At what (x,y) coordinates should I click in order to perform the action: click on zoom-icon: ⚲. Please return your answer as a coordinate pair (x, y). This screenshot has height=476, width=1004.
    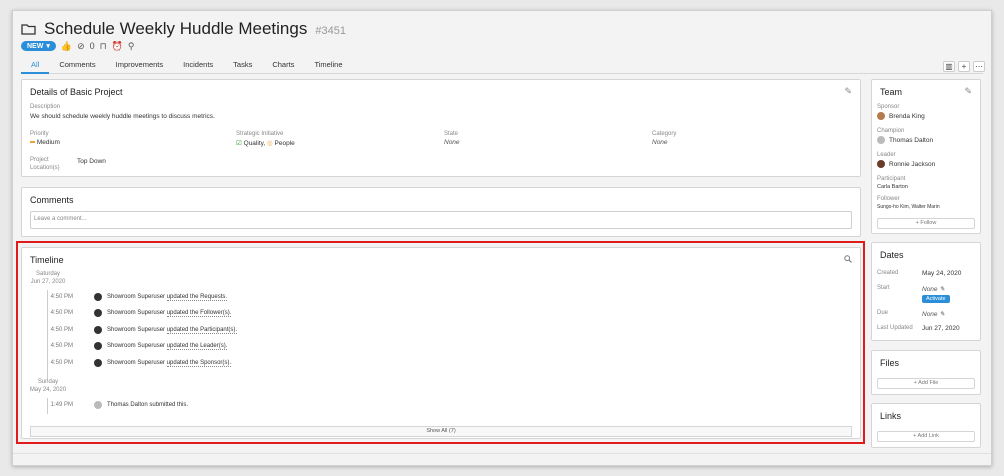
    Looking at the image, I should click on (131, 46).